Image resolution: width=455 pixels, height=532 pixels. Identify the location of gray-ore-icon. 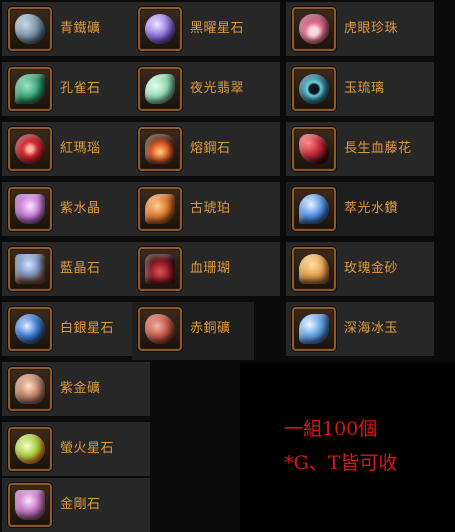
(30, 29).